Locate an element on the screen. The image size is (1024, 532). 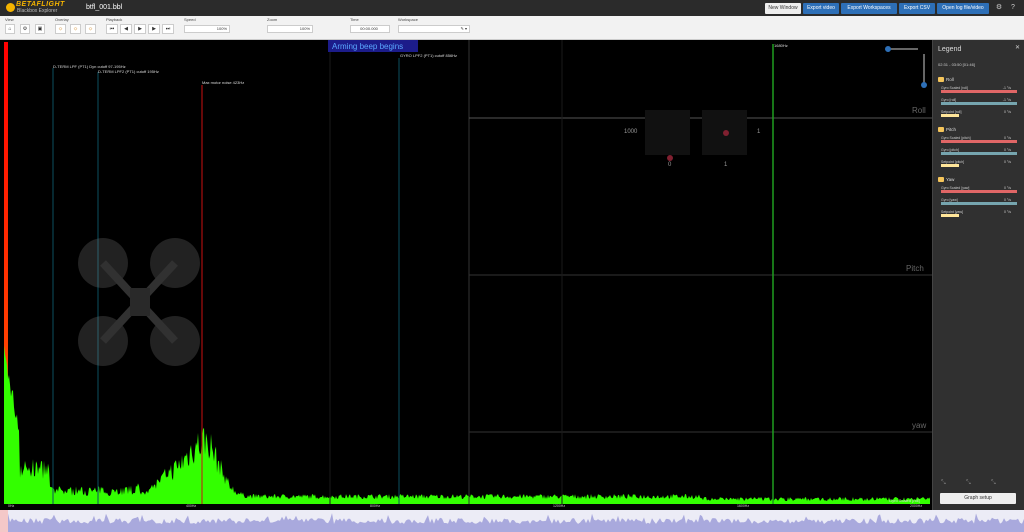
legend-item: Setpoint [yaw] 0 °/s is located at coordinates (980, 214).